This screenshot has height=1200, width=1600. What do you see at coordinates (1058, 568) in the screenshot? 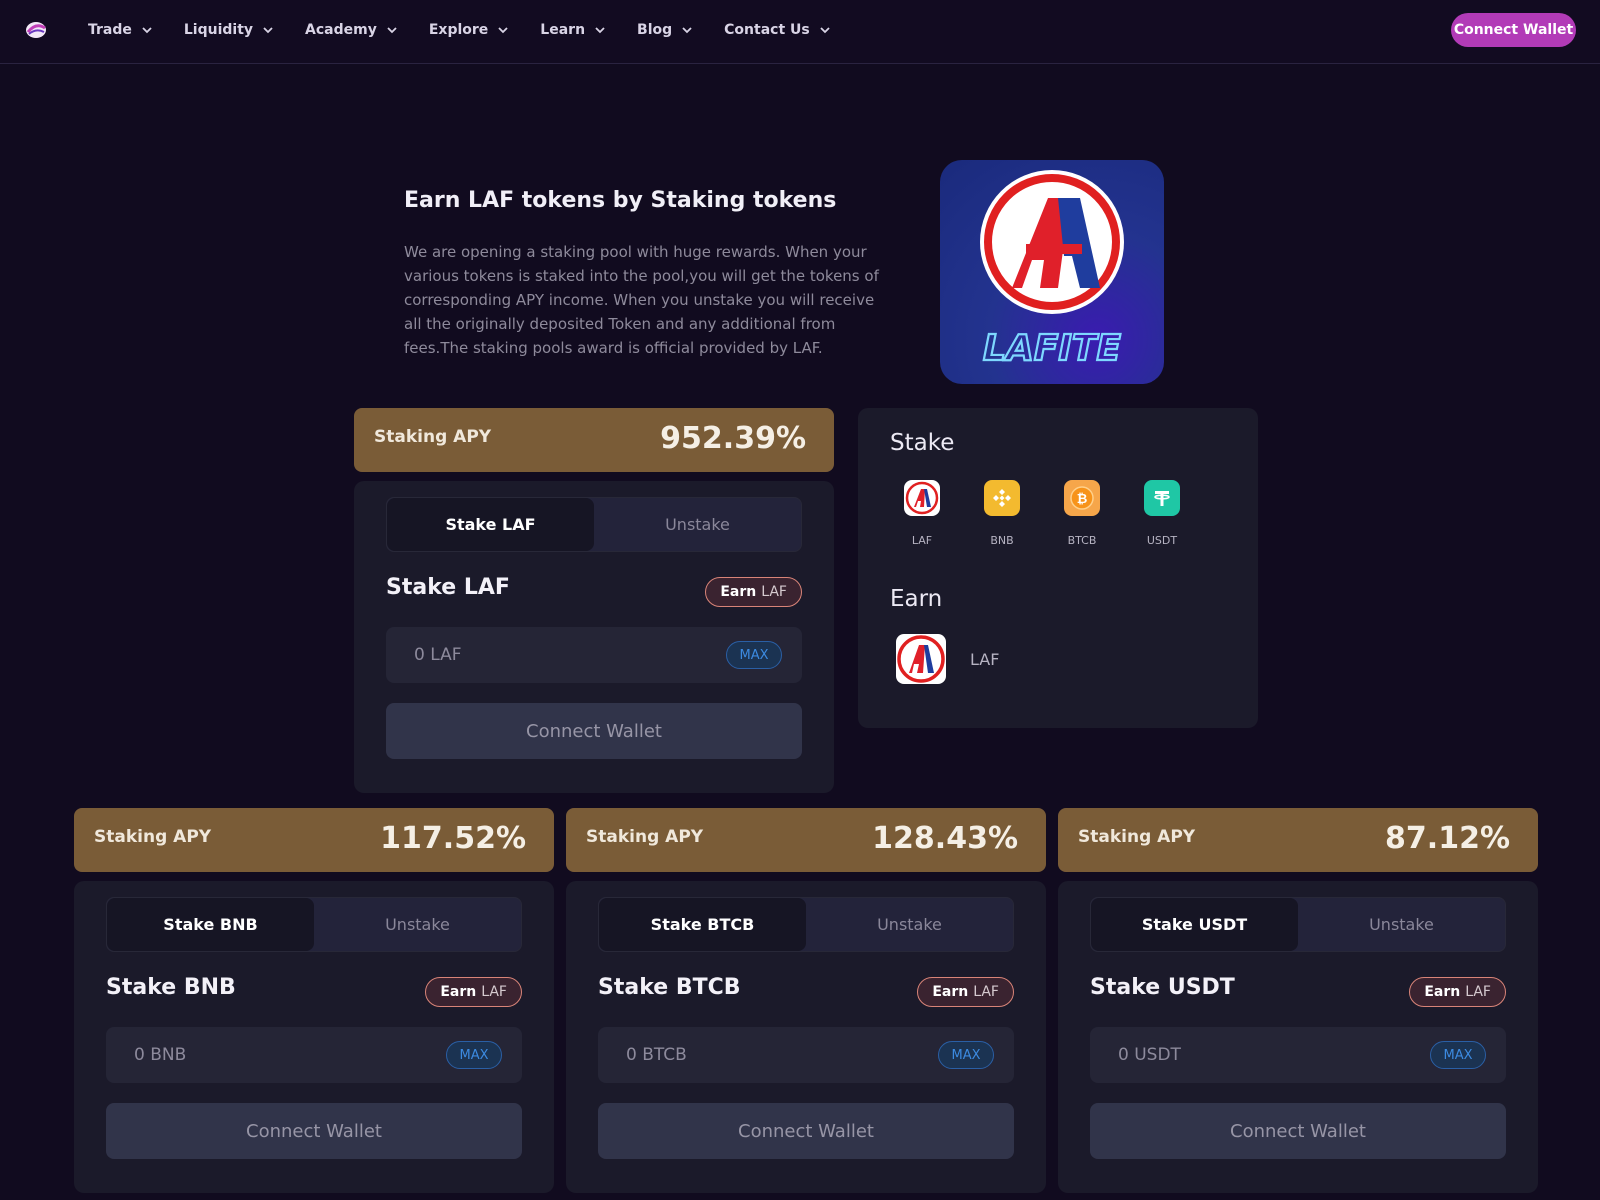
I see `stake-info-panel: Stake LAF BNB ₿ BTCB USDT Earn LAF` at bounding box center [1058, 568].